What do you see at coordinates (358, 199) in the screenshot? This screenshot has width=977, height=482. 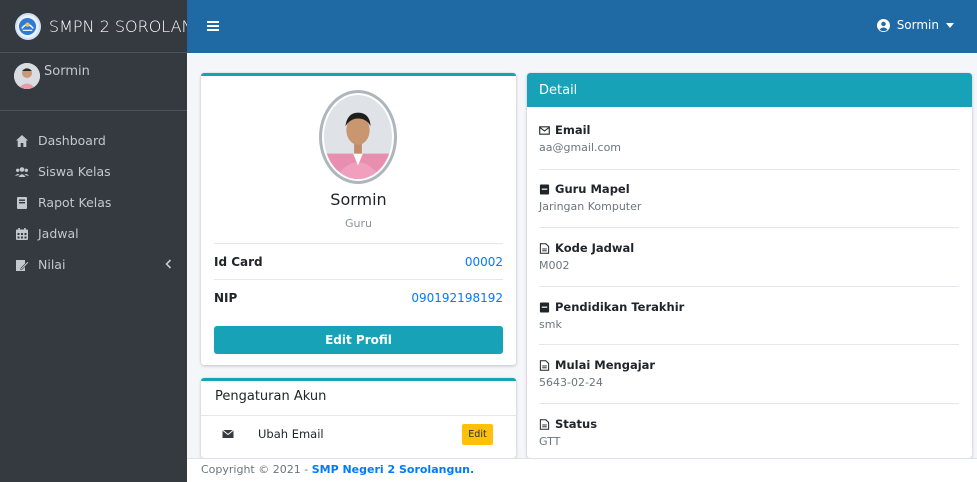 I see `profile-name: Sormin` at bounding box center [358, 199].